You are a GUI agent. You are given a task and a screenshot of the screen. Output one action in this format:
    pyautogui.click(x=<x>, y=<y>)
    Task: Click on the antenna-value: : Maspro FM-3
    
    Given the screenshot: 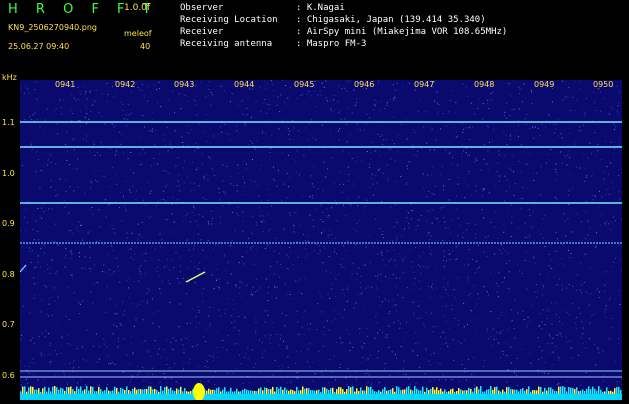 What is the action you would take?
    pyautogui.click(x=331, y=44)
    